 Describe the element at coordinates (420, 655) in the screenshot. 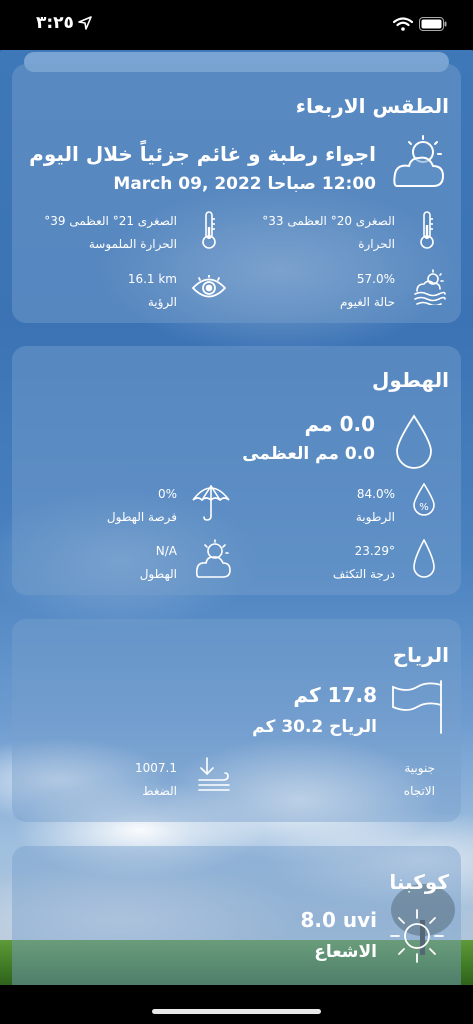

I see `card-title: الرياح` at that location.